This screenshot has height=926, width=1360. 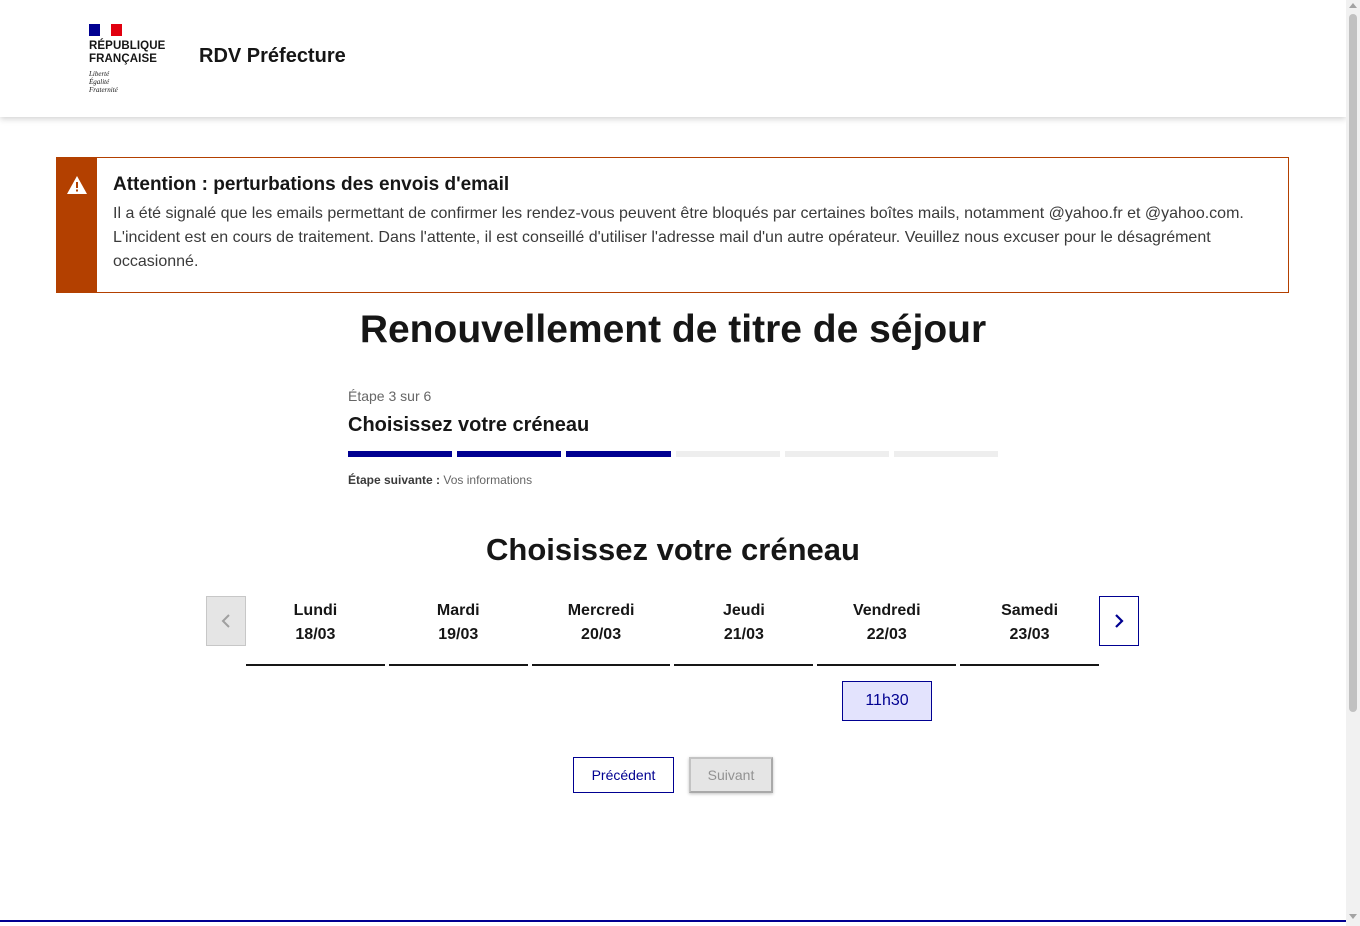 What do you see at coordinates (458, 610) in the screenshot?
I see `day-name: Mardi` at bounding box center [458, 610].